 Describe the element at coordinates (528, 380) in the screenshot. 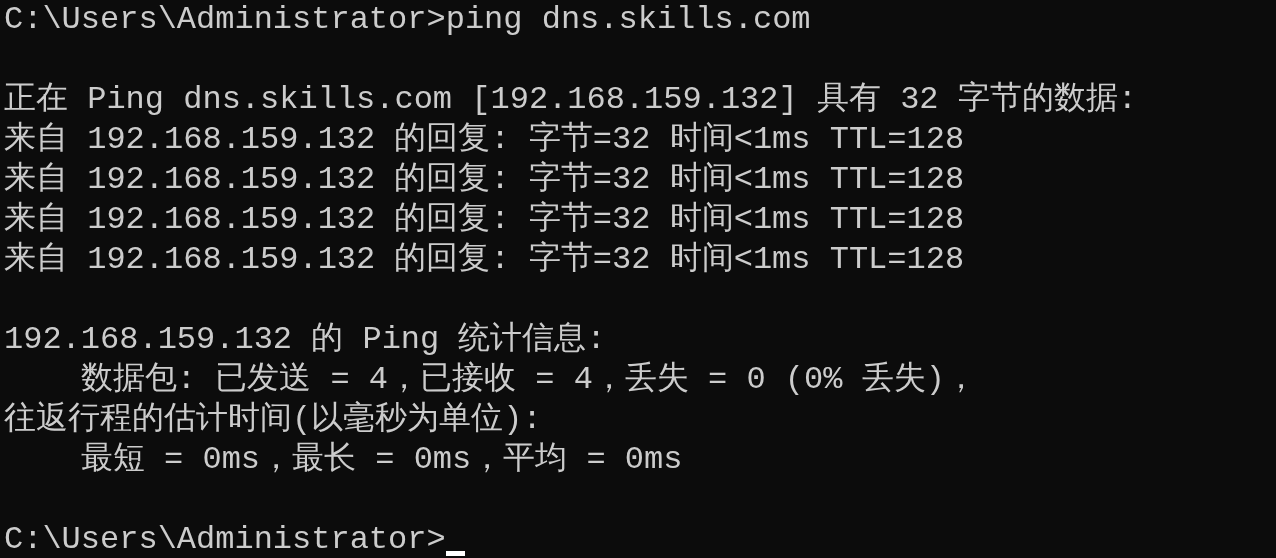

I see `console-line: 数据包: 已发送 = 4，已接收 = 4，丢失 = 0 (0% 丢失)，` at that location.